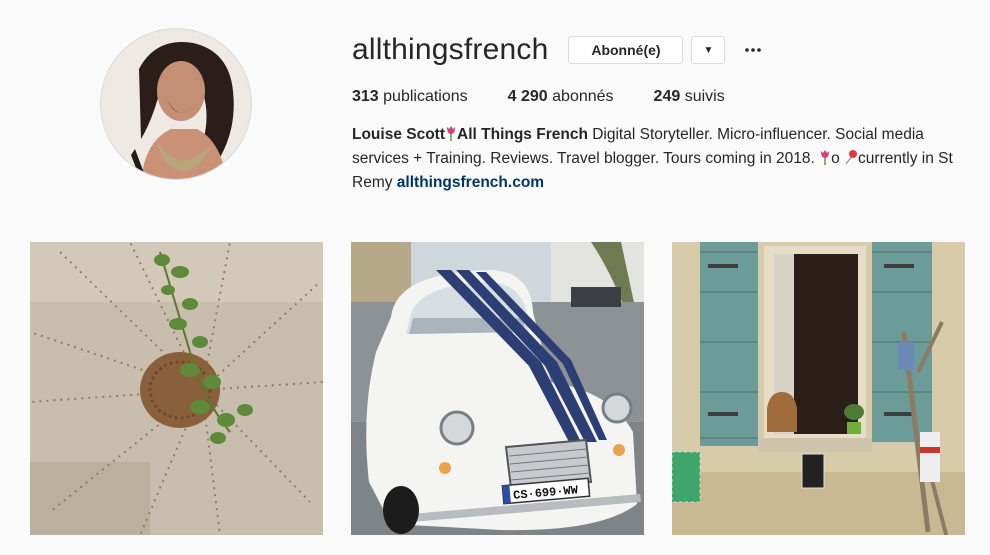 Image resolution: width=990 pixels, height=555 pixels. I want to click on bio-website-link: allthingsfrench.com, so click(470, 182).